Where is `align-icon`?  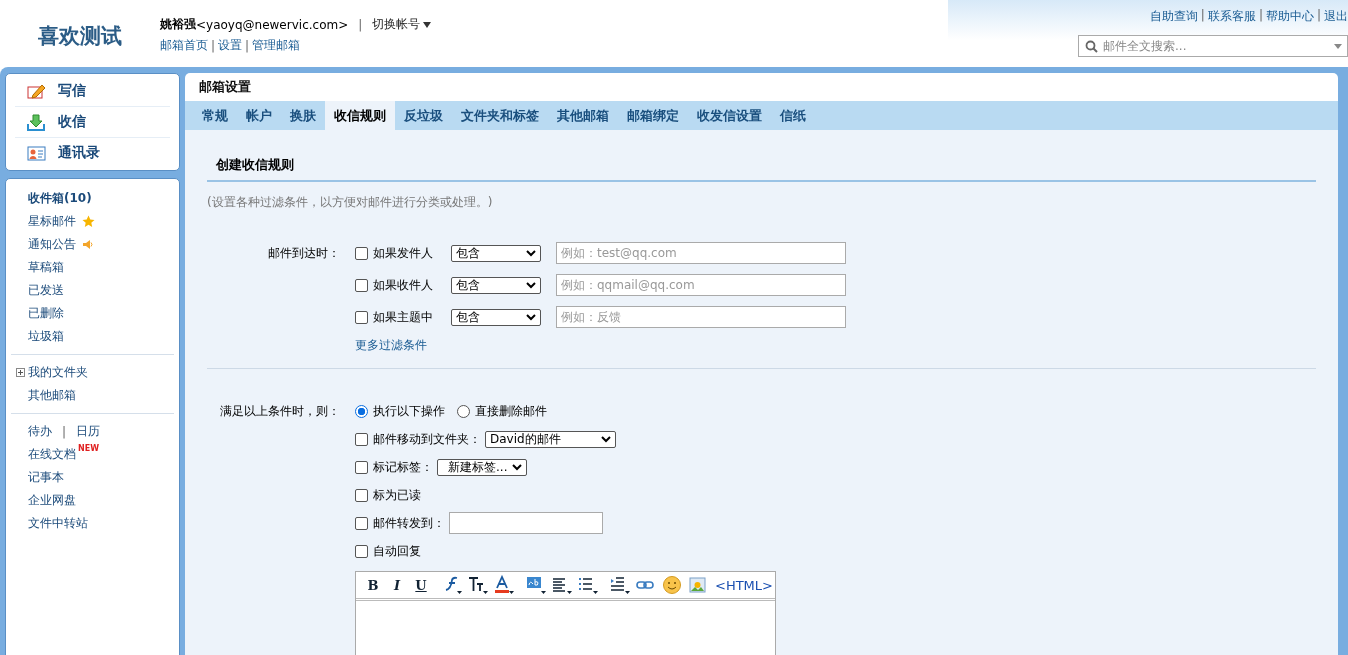
align-icon is located at coordinates (562, 585).